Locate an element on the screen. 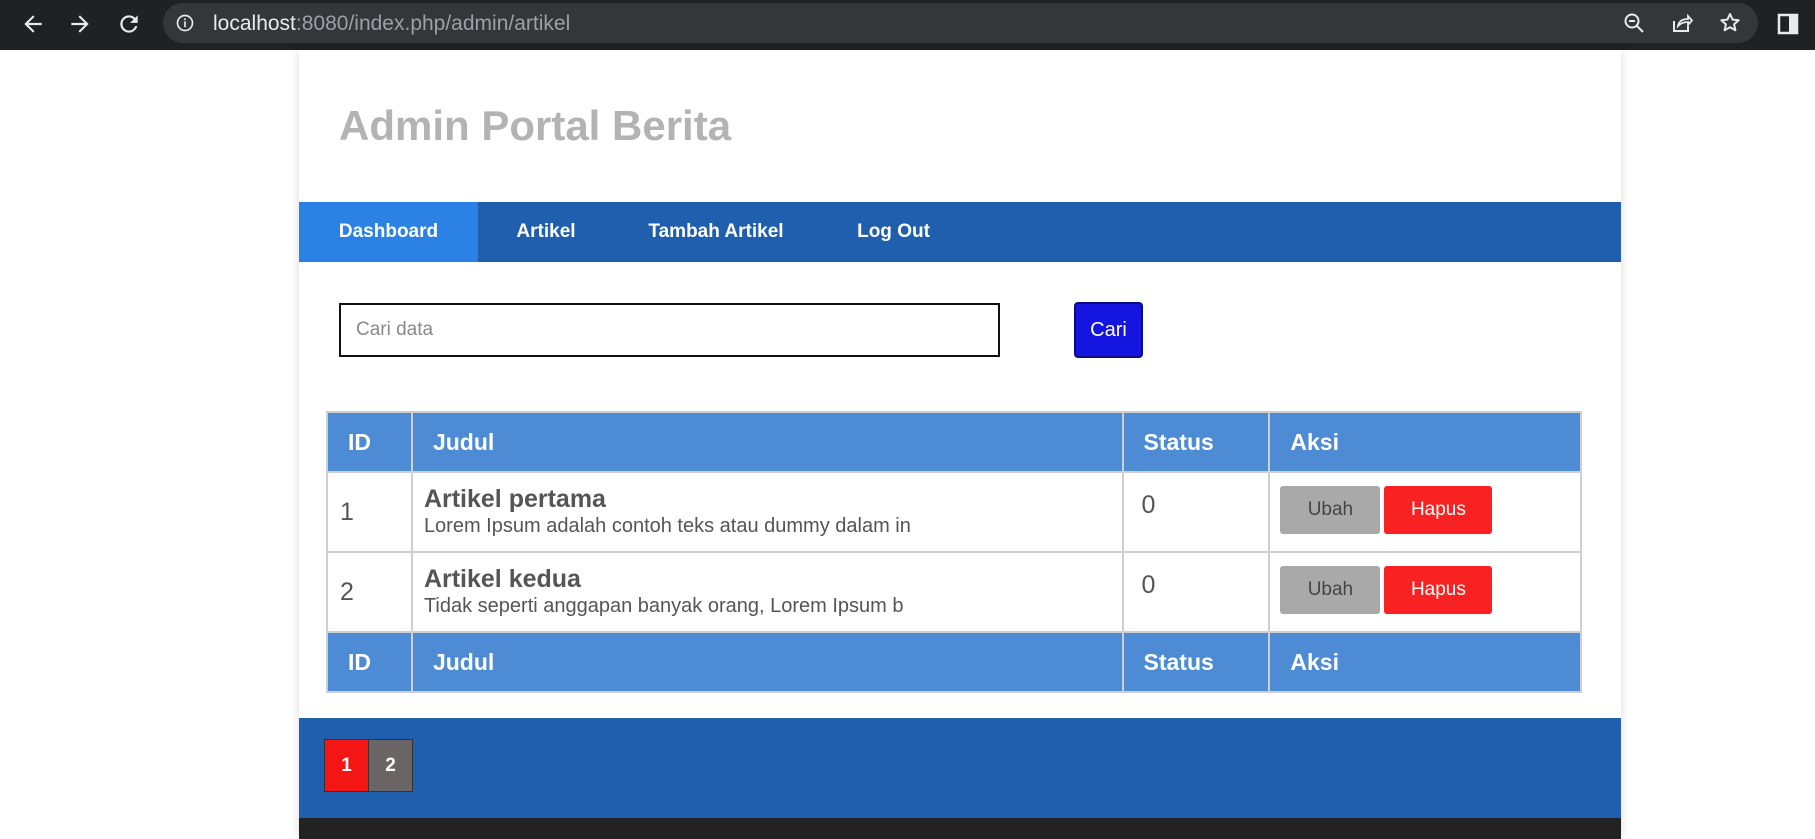  article-title: Artikel kedua is located at coordinates (502, 579).